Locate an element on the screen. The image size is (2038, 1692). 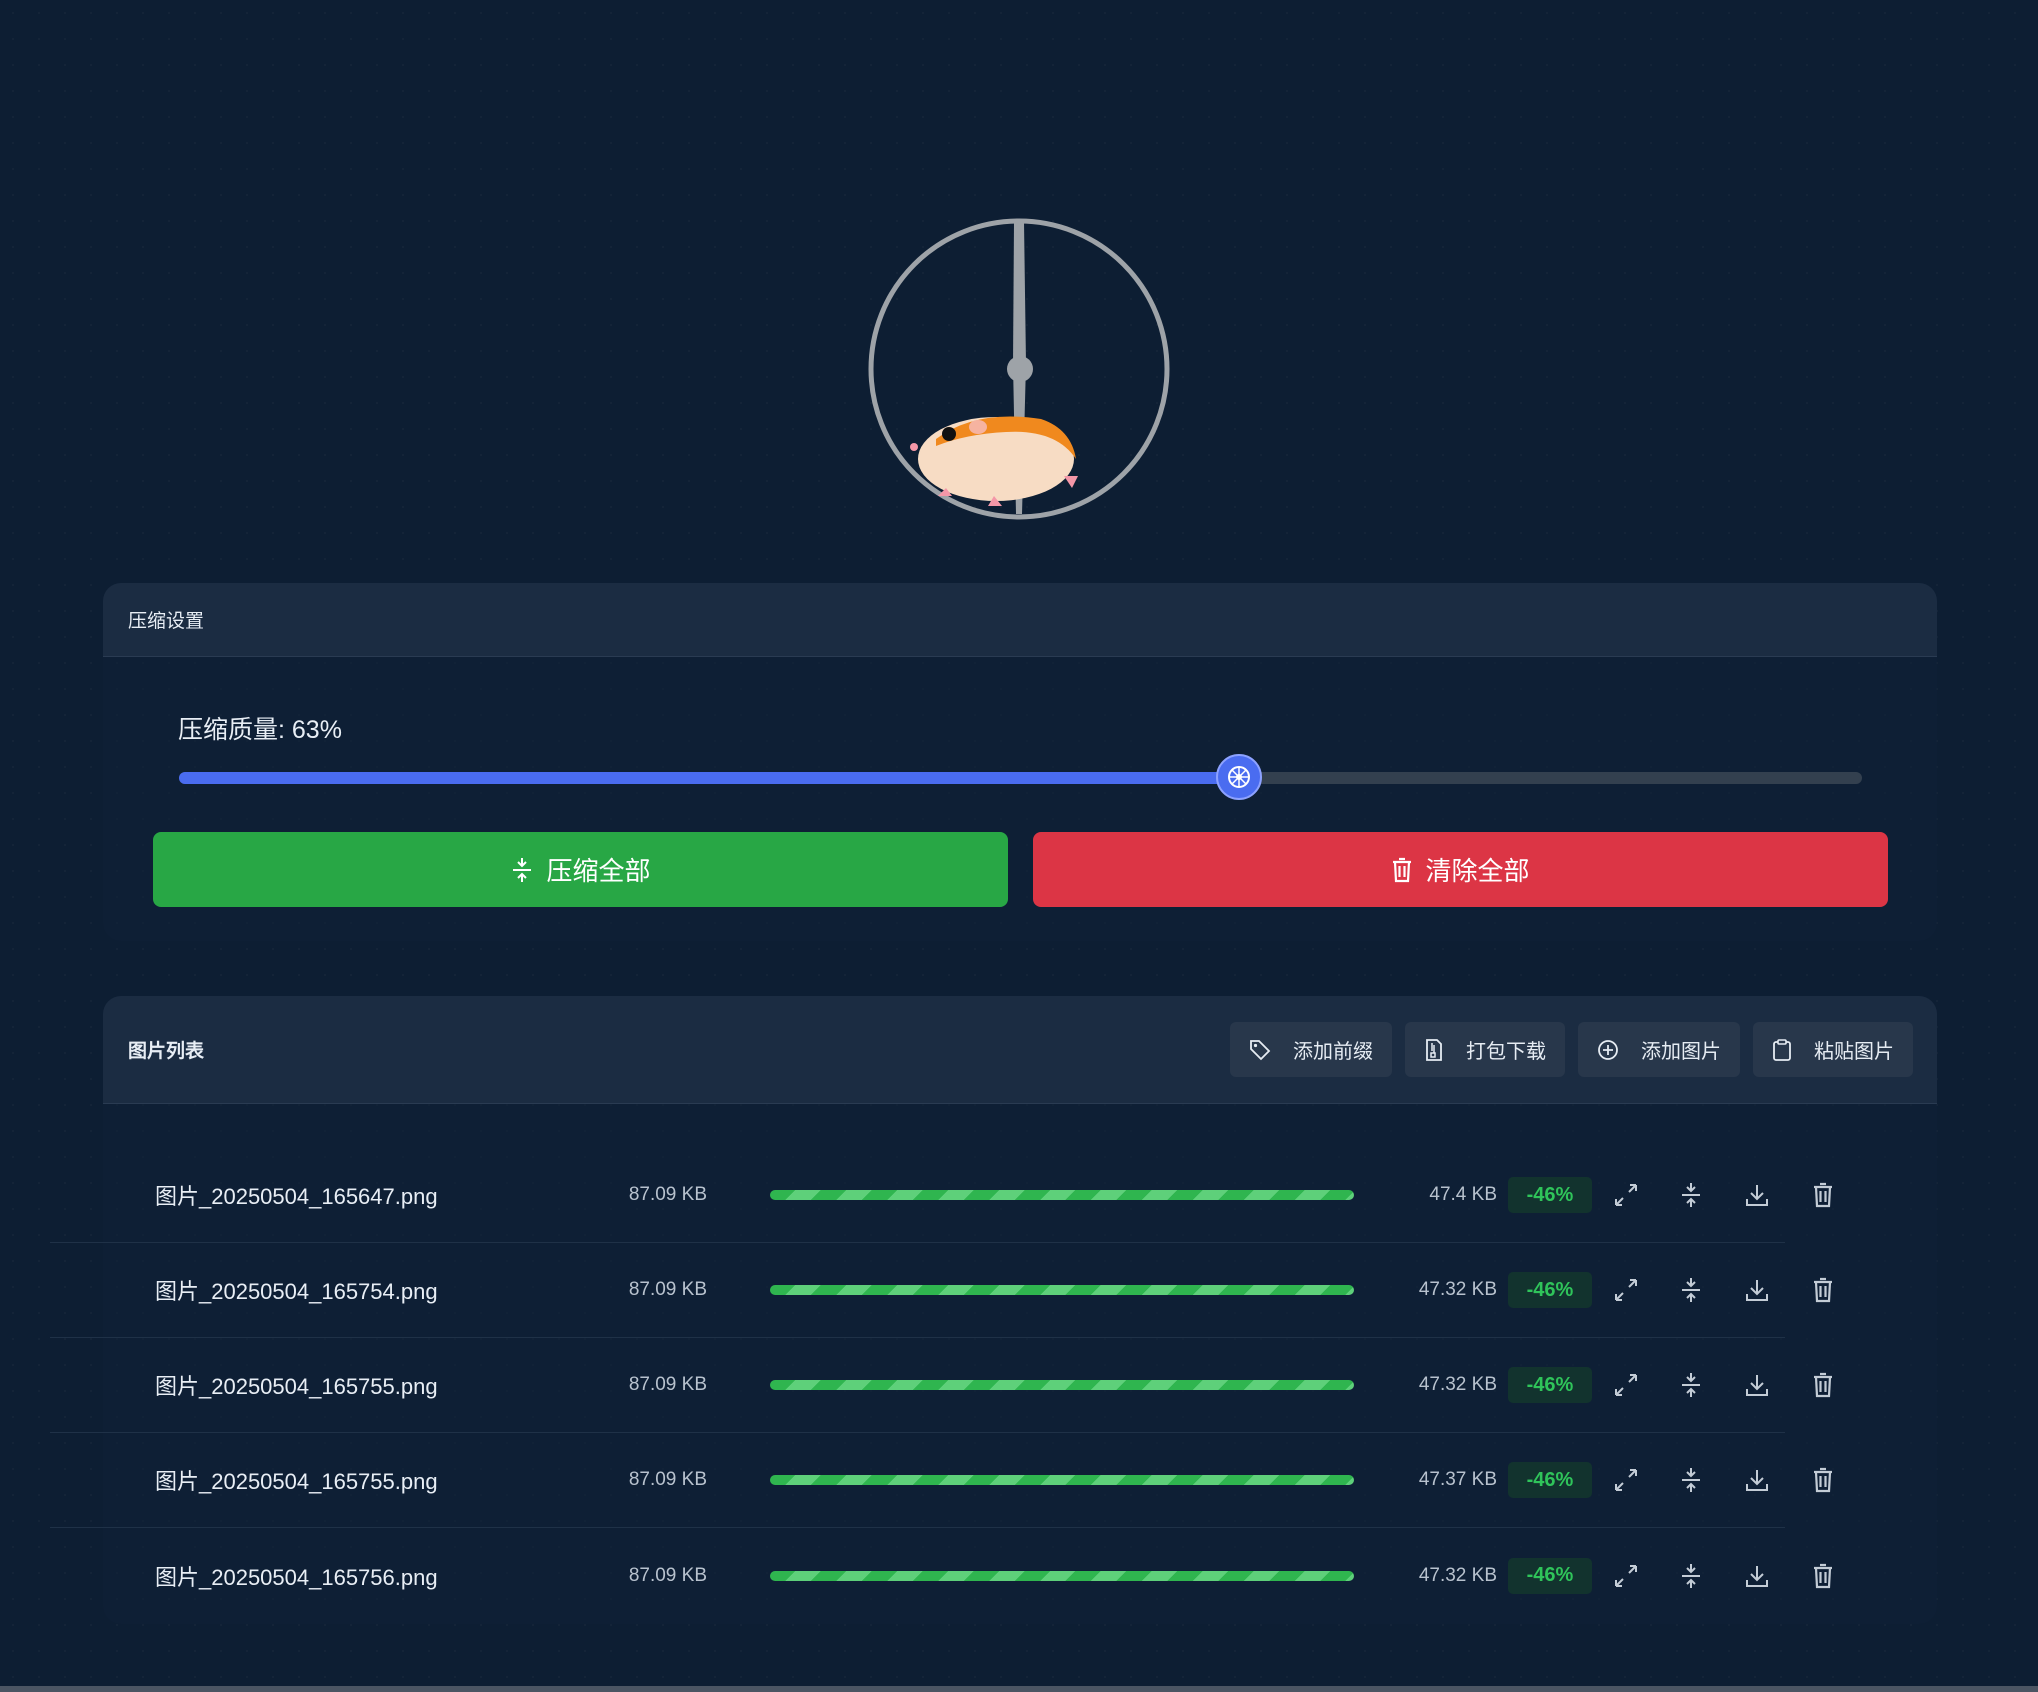
clear-all-button: 清除全部 is located at coordinates (1460, 869).